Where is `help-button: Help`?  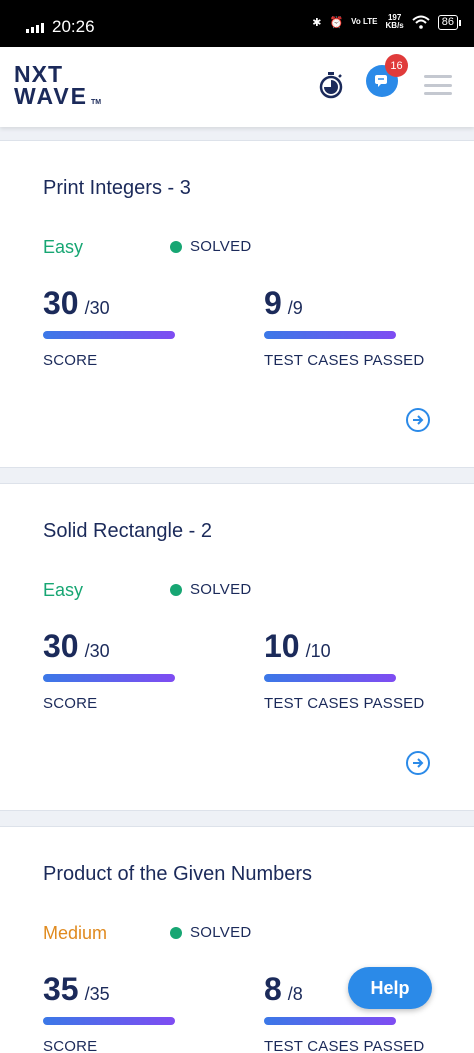
help-button: Help is located at coordinates (390, 988).